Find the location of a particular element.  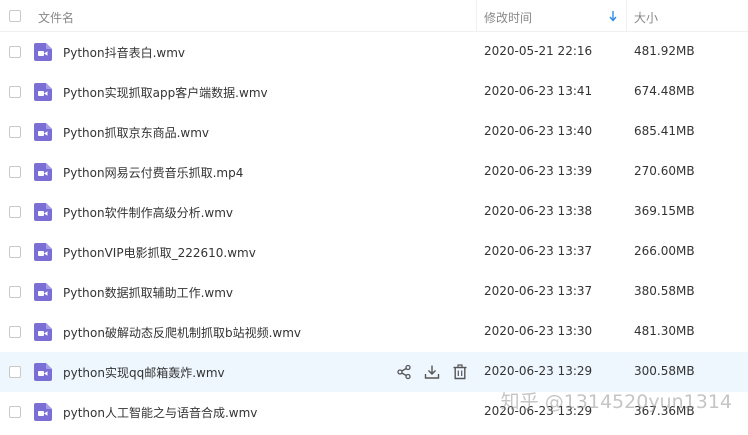

file-size: 481.92MB is located at coordinates (664, 51).